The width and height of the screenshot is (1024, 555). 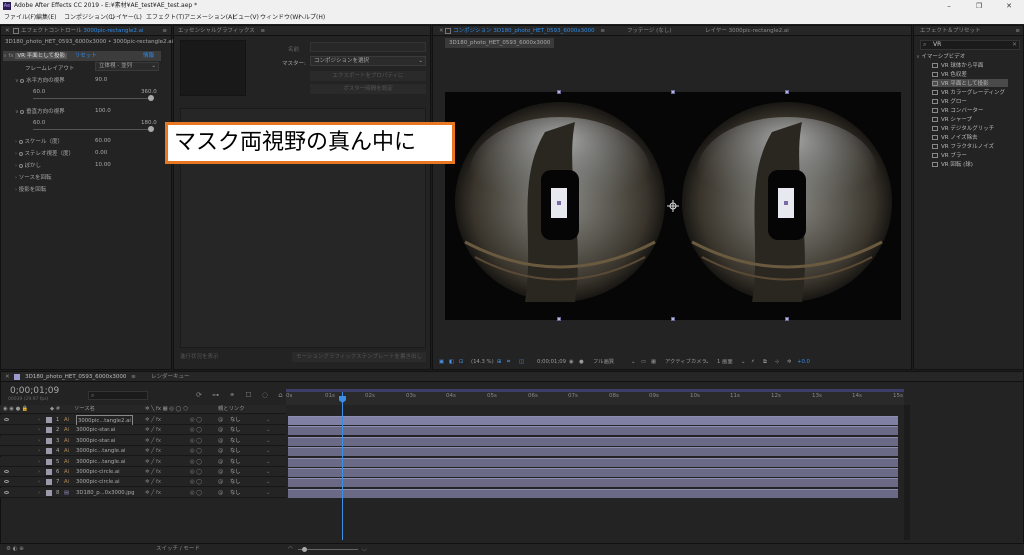 What do you see at coordinates (151, 129) in the screenshot?
I see `v-fov-slider-handle` at bounding box center [151, 129].